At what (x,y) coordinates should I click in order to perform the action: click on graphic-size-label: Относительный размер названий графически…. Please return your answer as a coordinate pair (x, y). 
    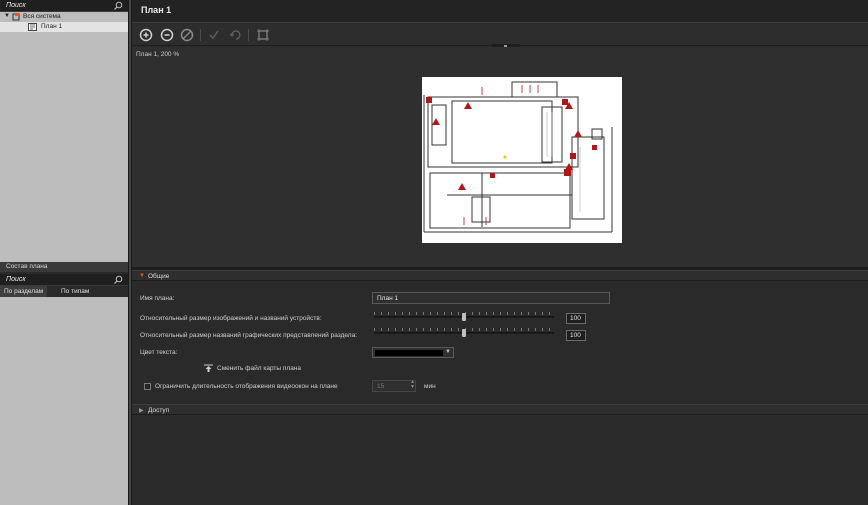
    Looking at the image, I should click on (249, 335).